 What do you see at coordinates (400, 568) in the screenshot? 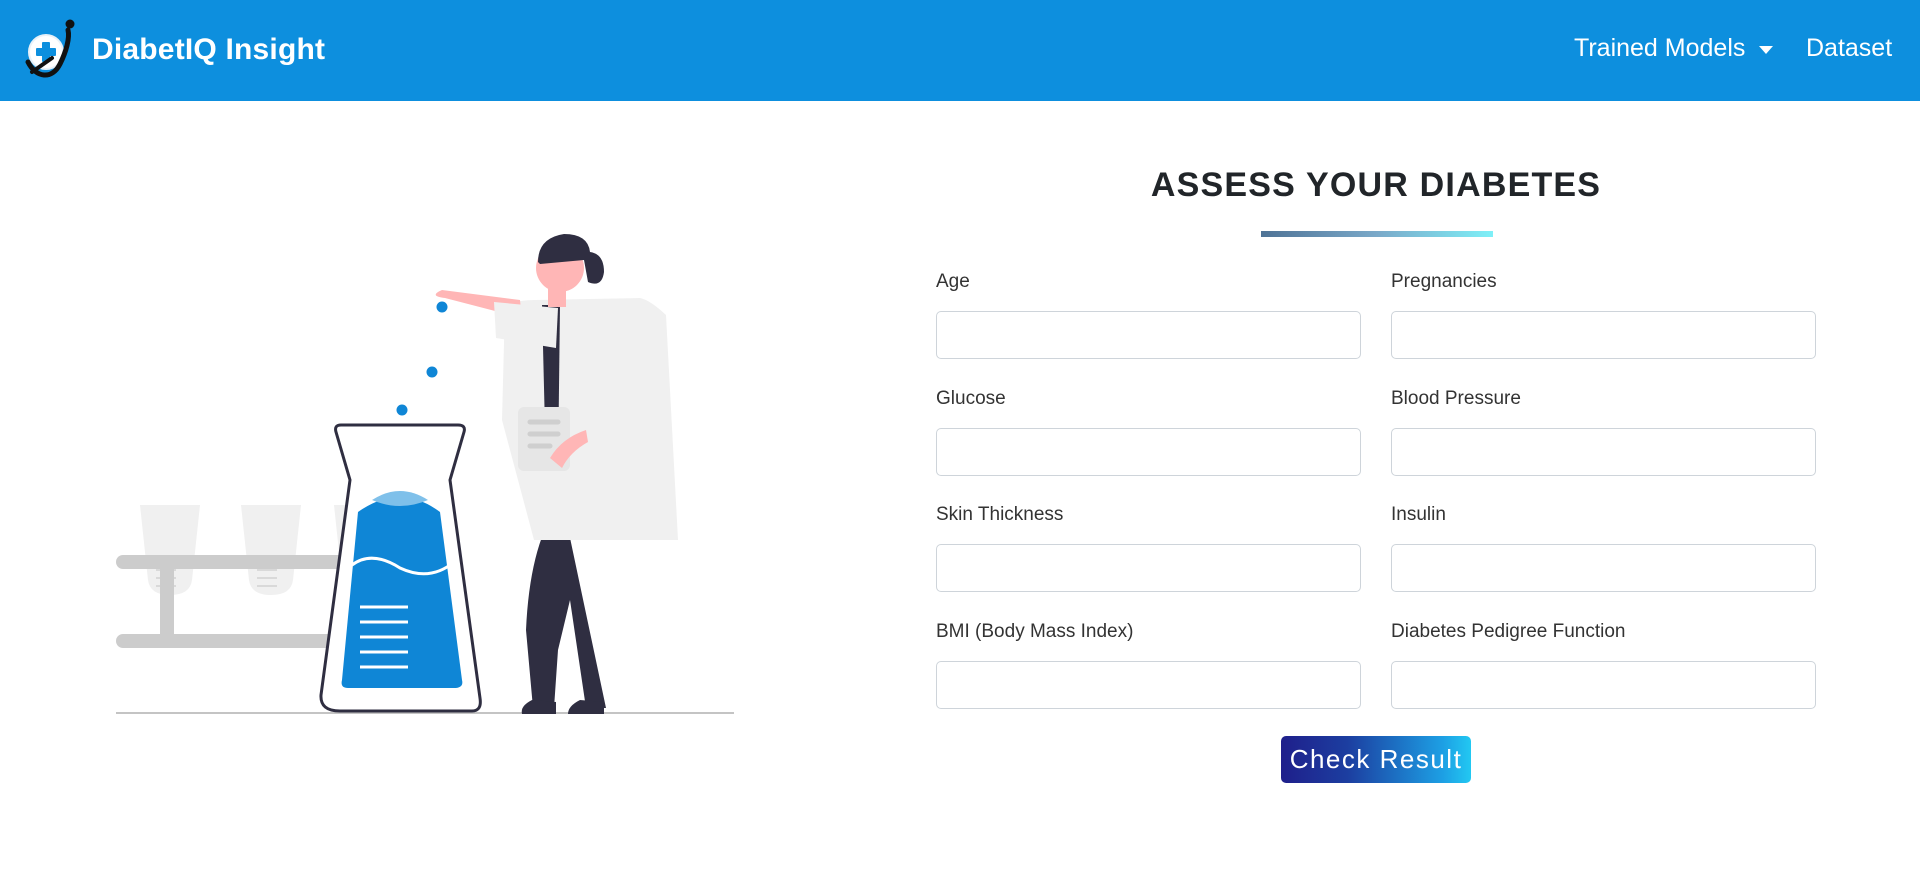
I see `flask` at bounding box center [400, 568].